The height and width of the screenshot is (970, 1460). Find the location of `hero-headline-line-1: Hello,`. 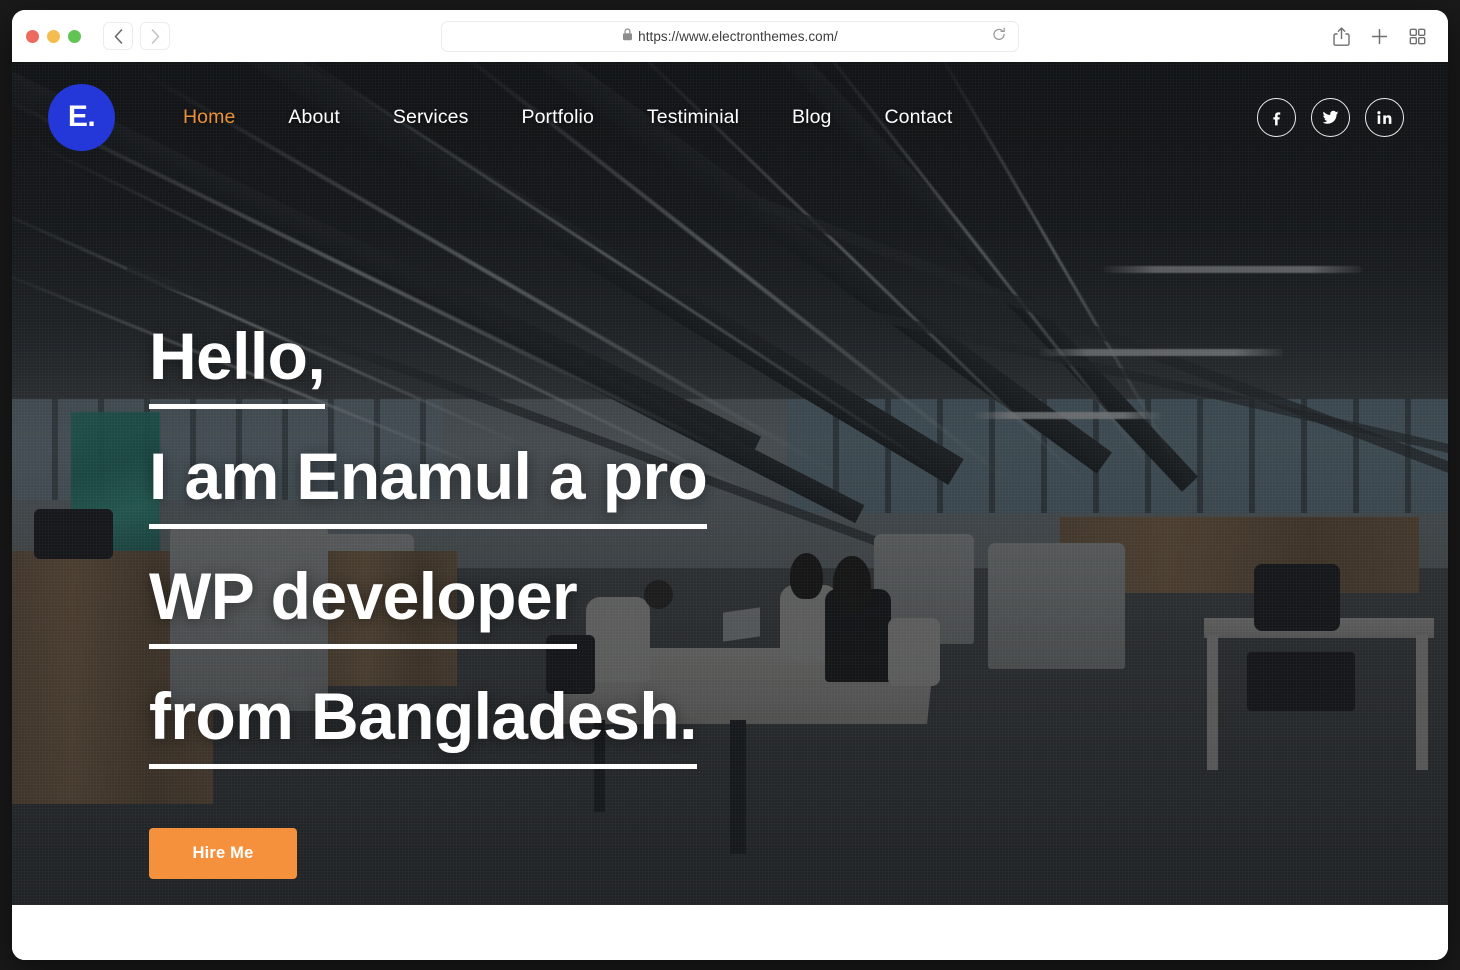

hero-headline-line-1: Hello, is located at coordinates (237, 360).